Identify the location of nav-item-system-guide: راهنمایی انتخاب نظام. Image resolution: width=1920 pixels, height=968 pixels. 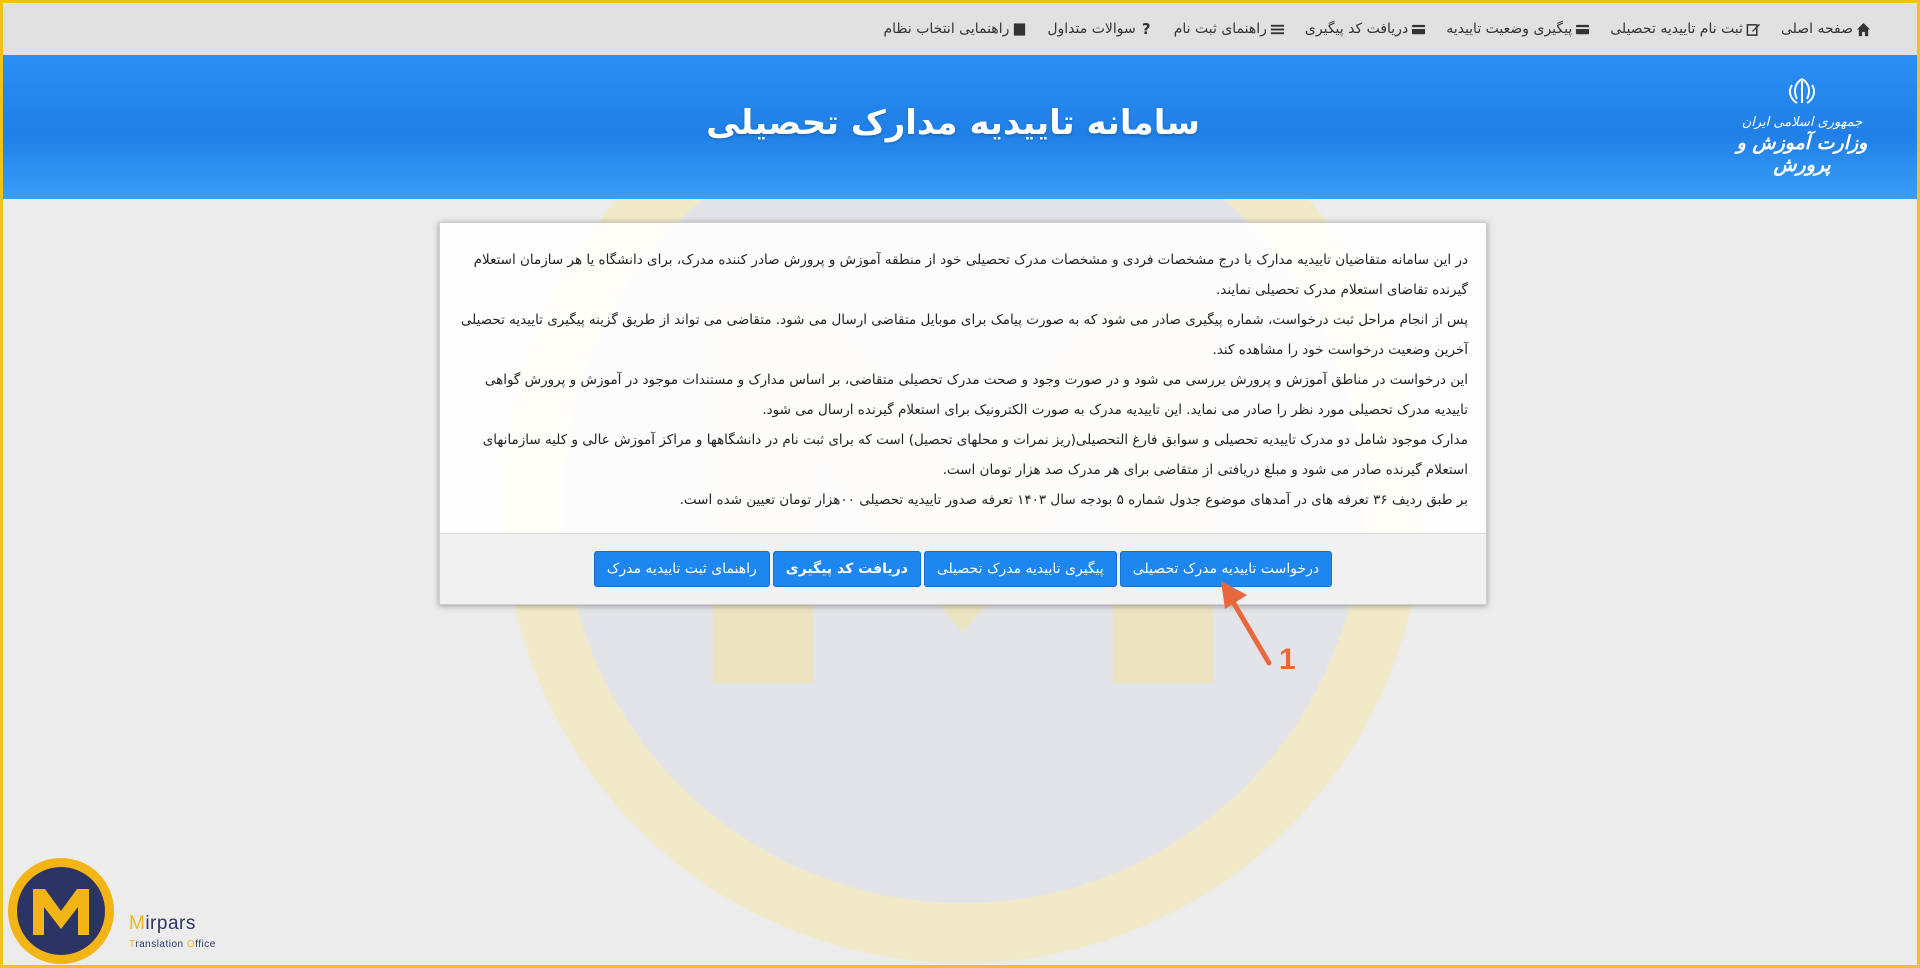
(955, 29).